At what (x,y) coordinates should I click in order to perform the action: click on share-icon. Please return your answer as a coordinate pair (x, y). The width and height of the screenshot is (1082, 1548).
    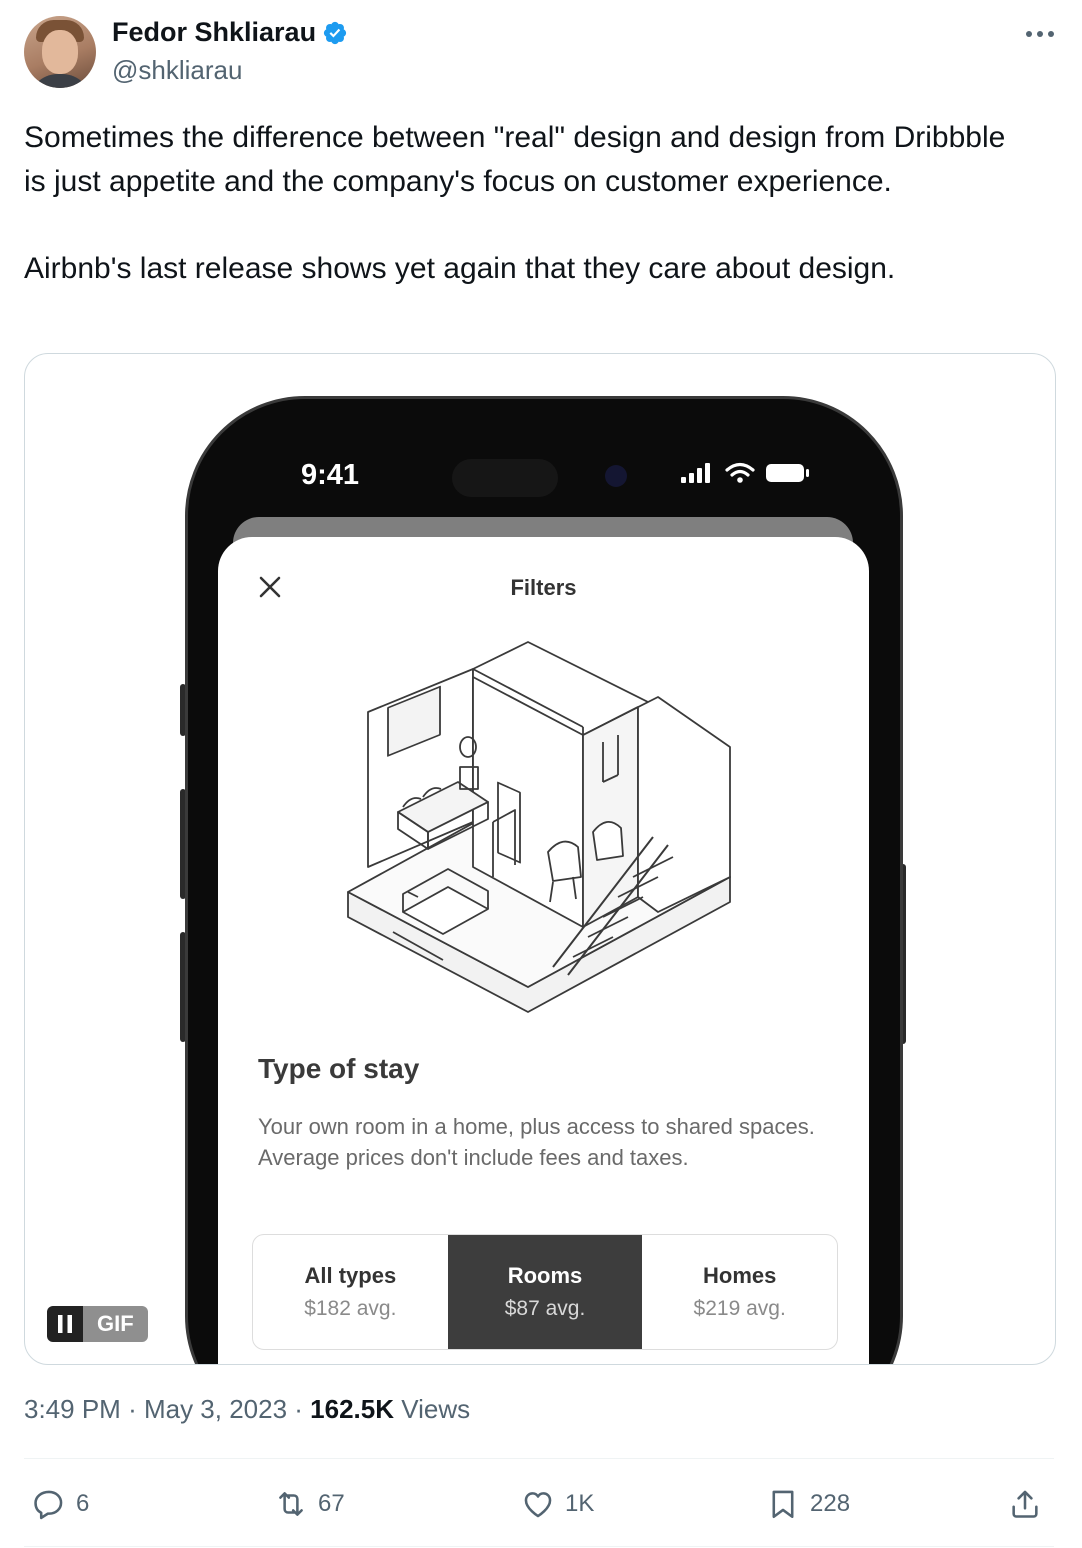
    Looking at the image, I should click on (1025, 1504).